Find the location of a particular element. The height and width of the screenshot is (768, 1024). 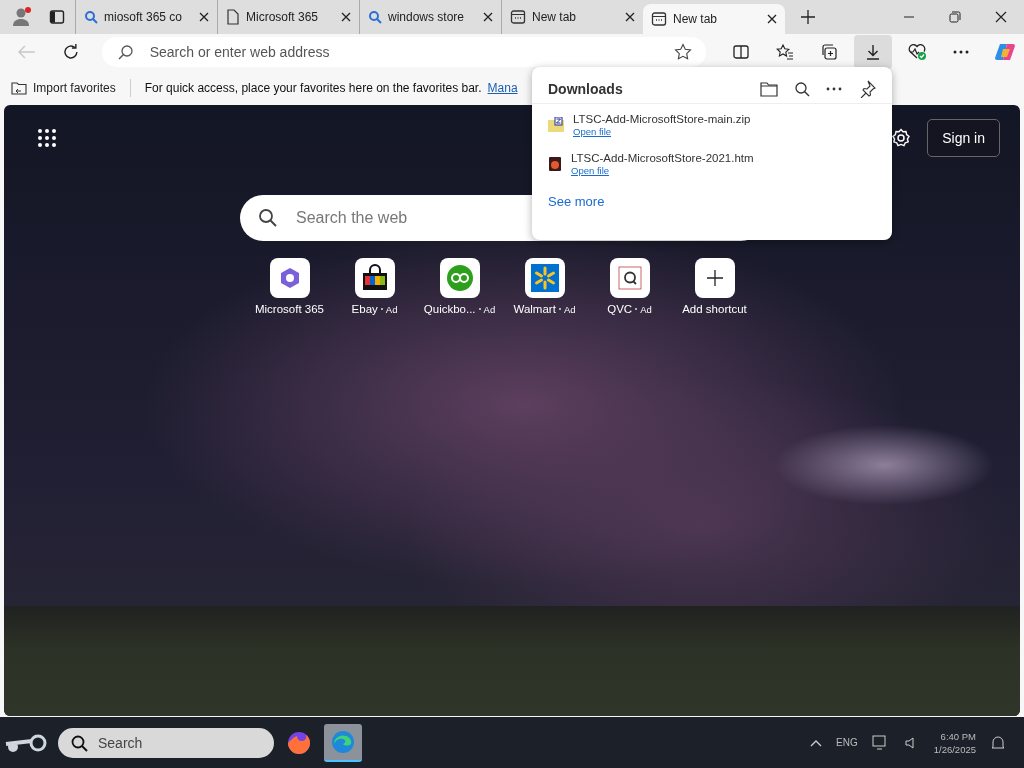

favorites-bar-message: For quick access, place your favorites here on the favorites bar. is located at coordinates (313, 87).